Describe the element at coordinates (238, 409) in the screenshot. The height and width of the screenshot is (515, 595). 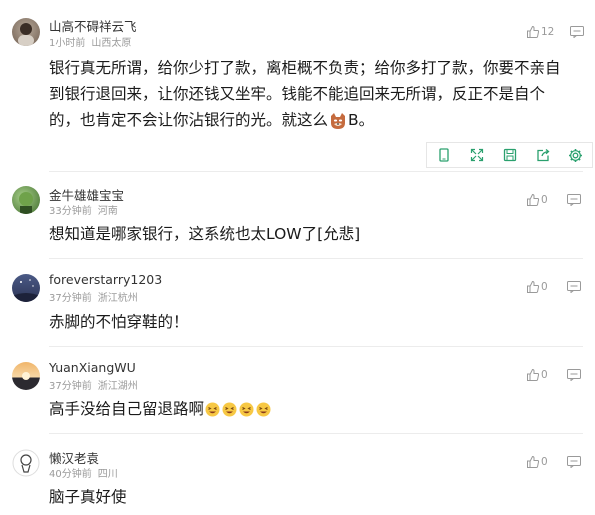
I see `emoji-group` at that location.